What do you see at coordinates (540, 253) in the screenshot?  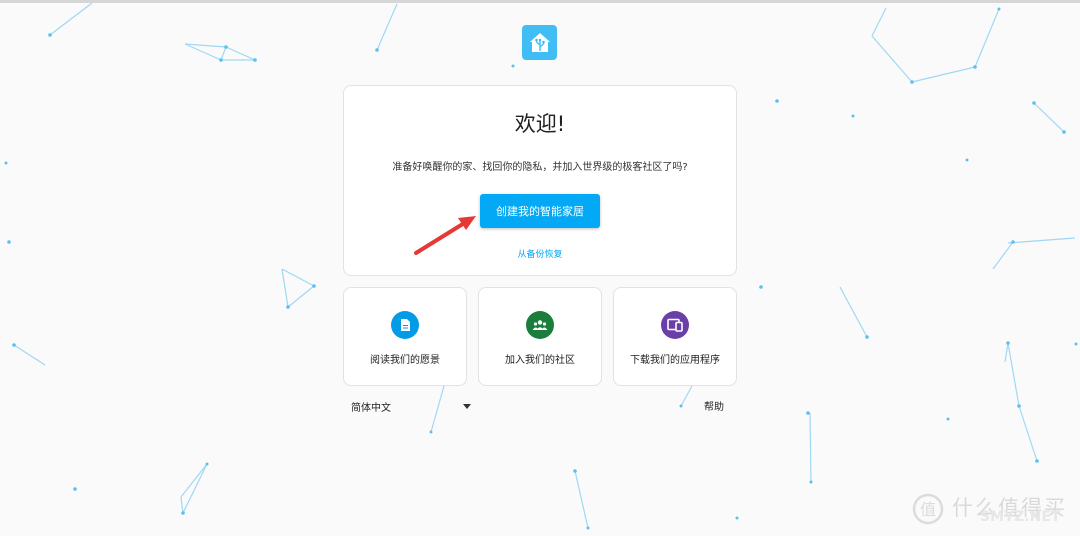 I see `restore-from-backup-link: 从备份恢复` at bounding box center [540, 253].